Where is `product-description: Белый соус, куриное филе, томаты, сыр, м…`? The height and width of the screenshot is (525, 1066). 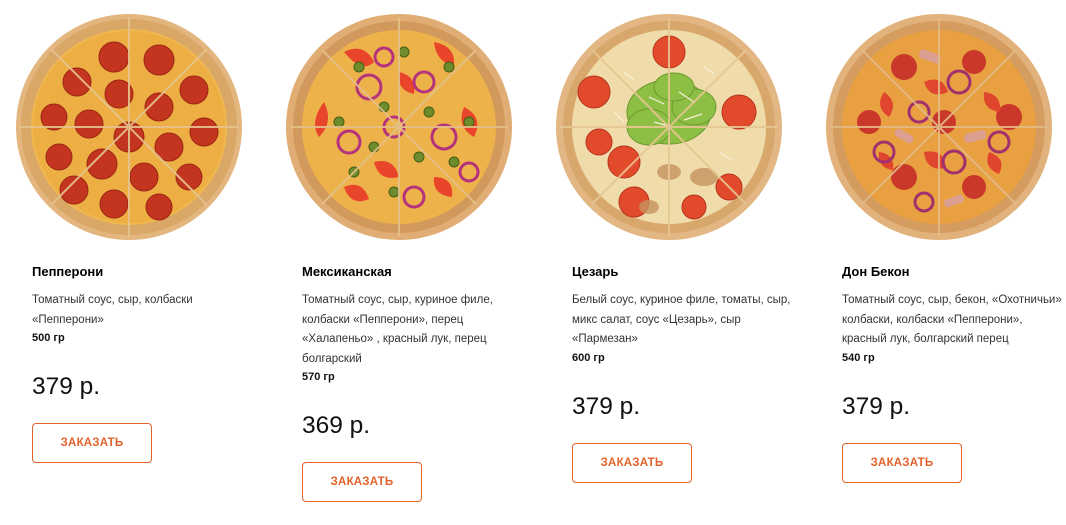 product-description: Белый соус, куриное филе, томаты, сыр, м… is located at coordinates (681, 319).